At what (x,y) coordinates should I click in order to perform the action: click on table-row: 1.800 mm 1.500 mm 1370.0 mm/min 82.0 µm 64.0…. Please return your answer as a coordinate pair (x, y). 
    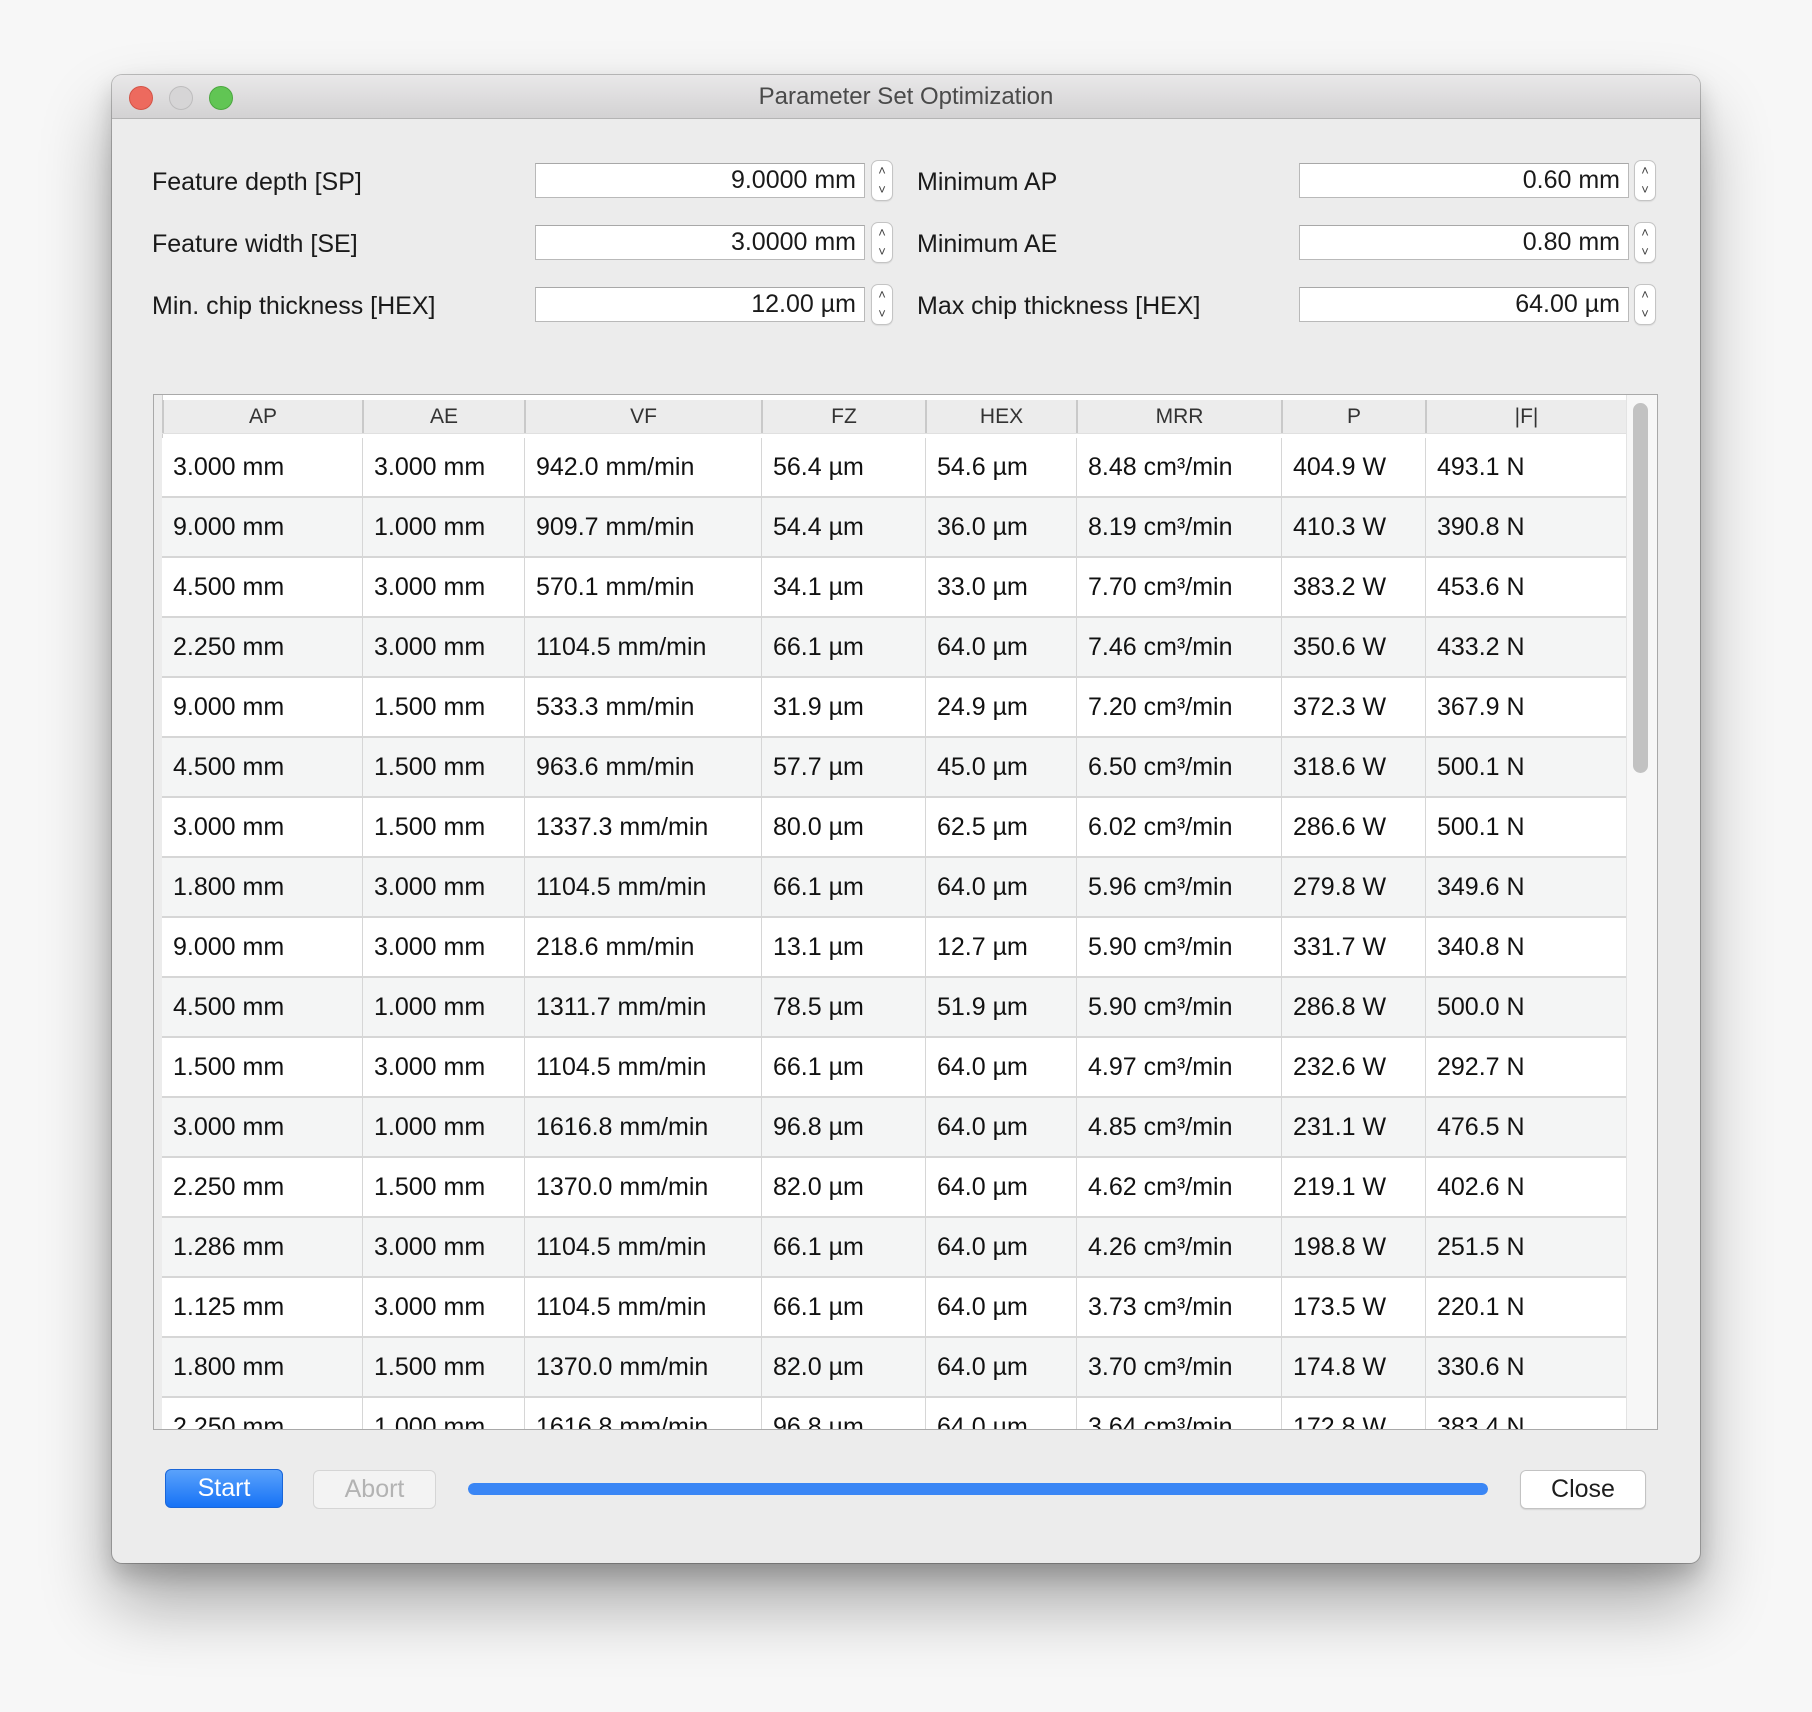
    Looking at the image, I should click on (895, 1368).